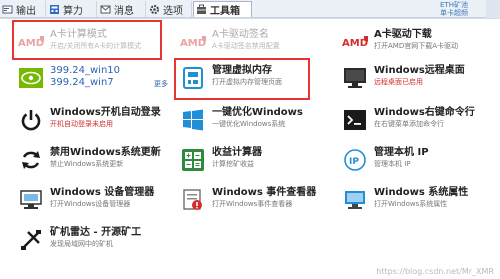 The height and width of the screenshot is (279, 500). Describe the element at coordinates (249, 124) in the screenshot. I see `tile-subtitle: 一键优化Windows系统` at that location.